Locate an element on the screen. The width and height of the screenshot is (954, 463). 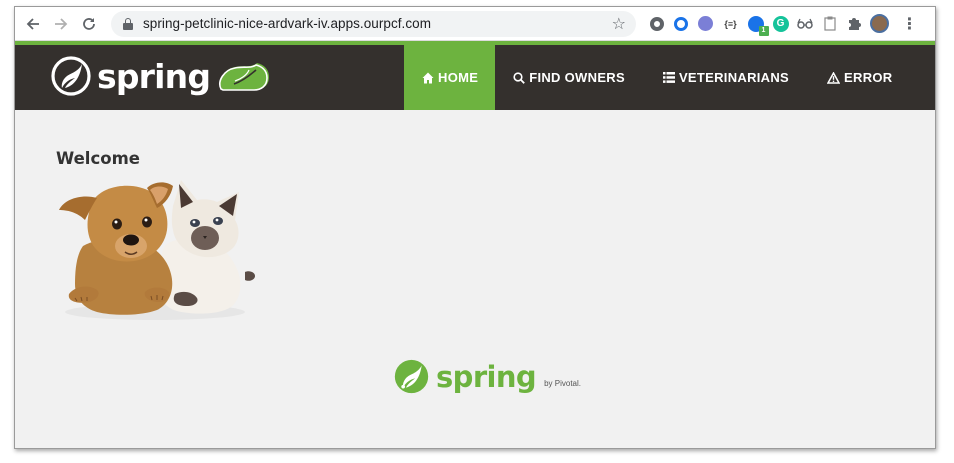
search-icon is located at coordinates (519, 77).